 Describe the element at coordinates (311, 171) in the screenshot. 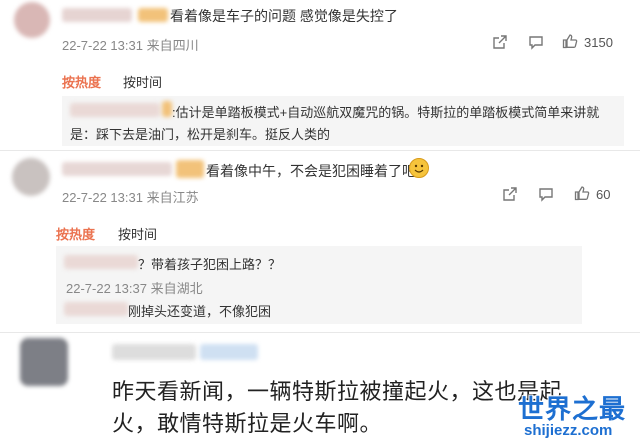

I see `comment-text: 看着像中午，不会是犯困睡着了吧` at that location.